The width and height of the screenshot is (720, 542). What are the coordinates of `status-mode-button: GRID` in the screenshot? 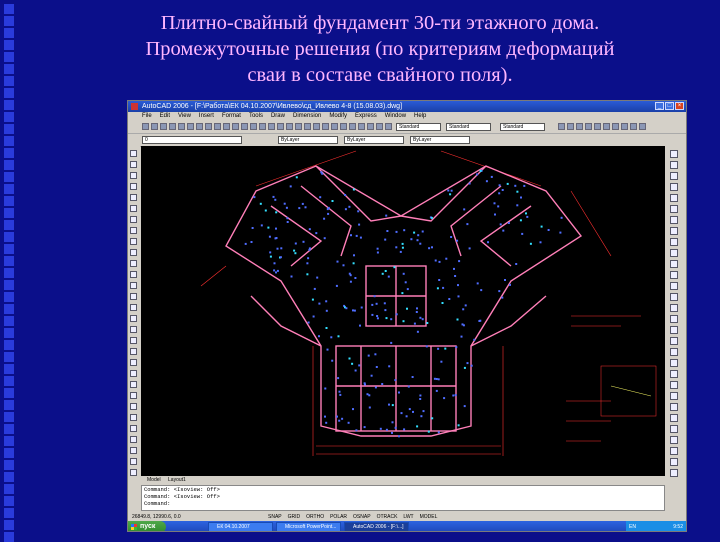 It's located at (294, 517).